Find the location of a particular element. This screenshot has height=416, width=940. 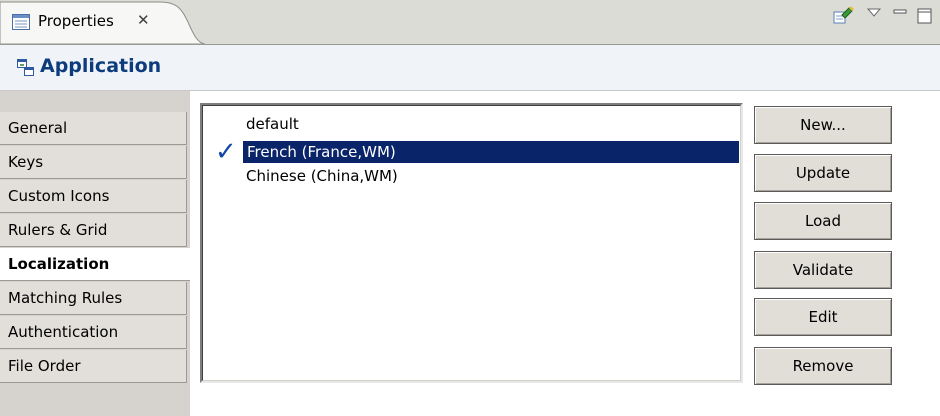

list-item: default is located at coordinates (473, 124).